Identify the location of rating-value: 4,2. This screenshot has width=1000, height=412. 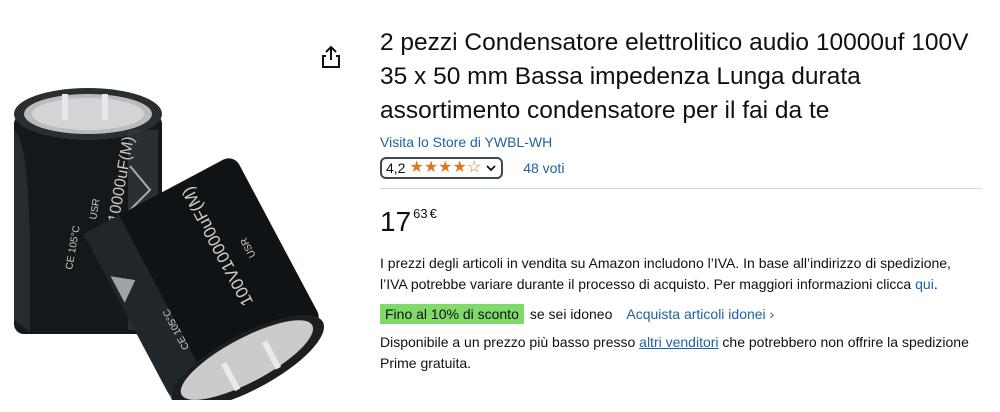
(396, 168).